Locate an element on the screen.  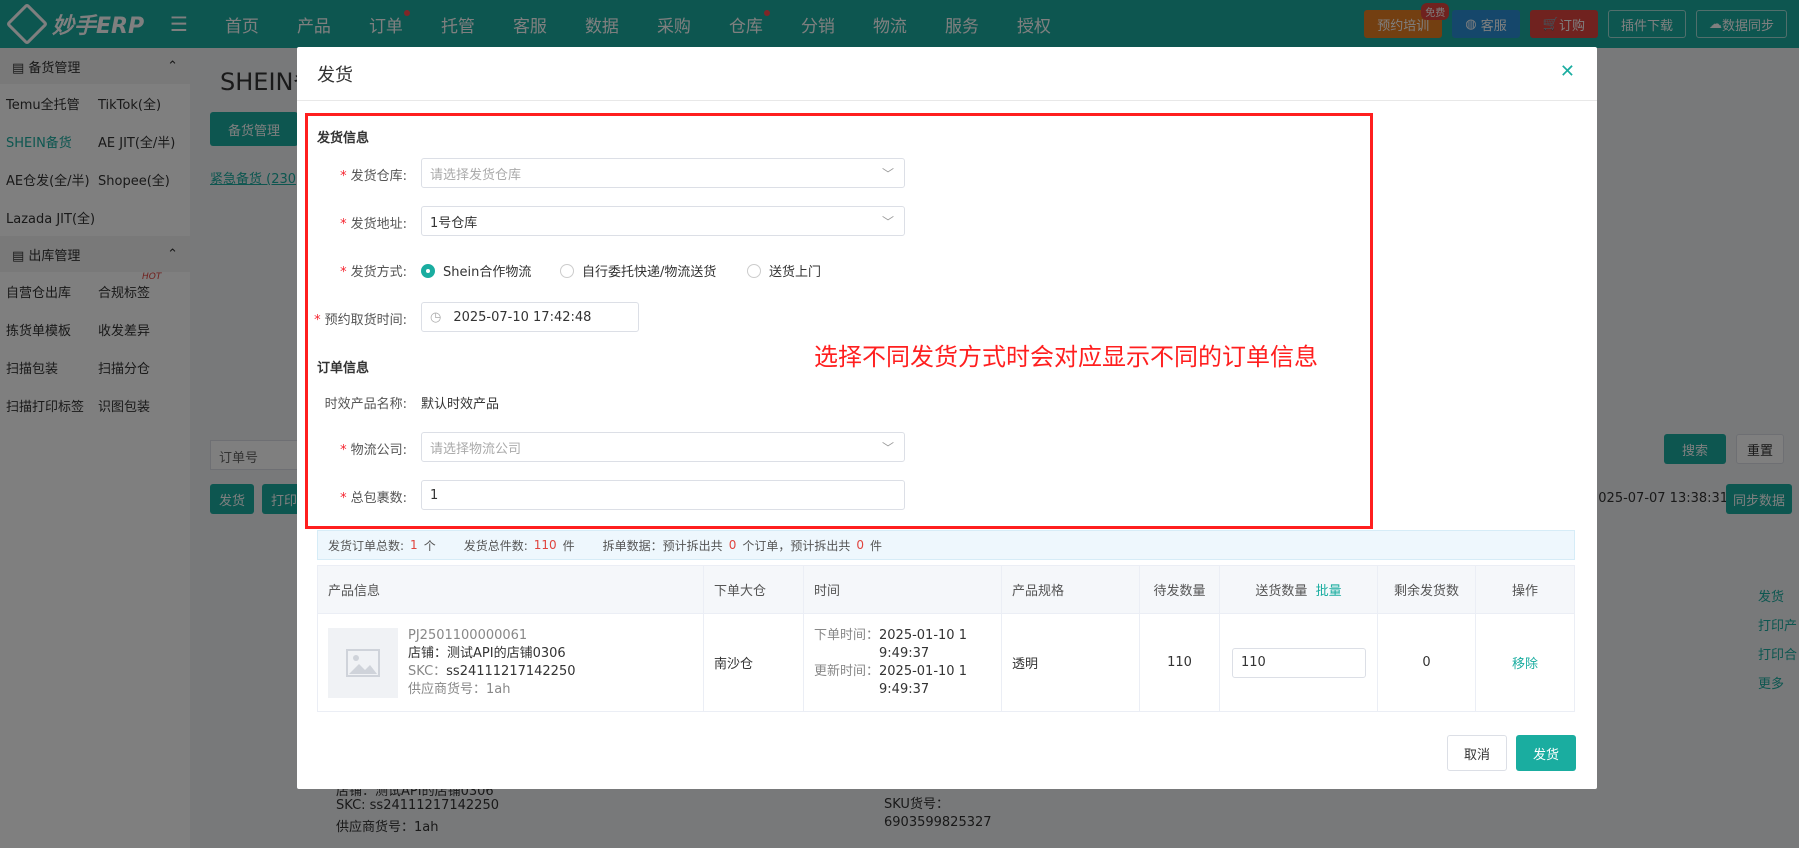
split-items-value: 0 is located at coordinates (860, 545).